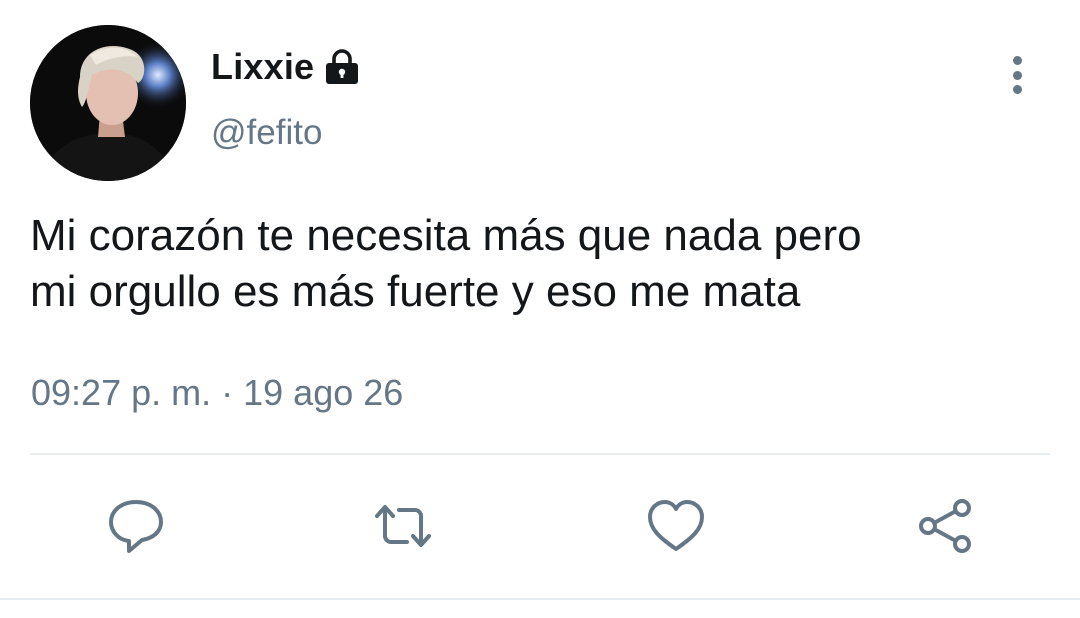 The image size is (1080, 618). What do you see at coordinates (415, 291) in the screenshot?
I see `tweet-text-line: mi orgullo es más fuerte y eso me mata` at bounding box center [415, 291].